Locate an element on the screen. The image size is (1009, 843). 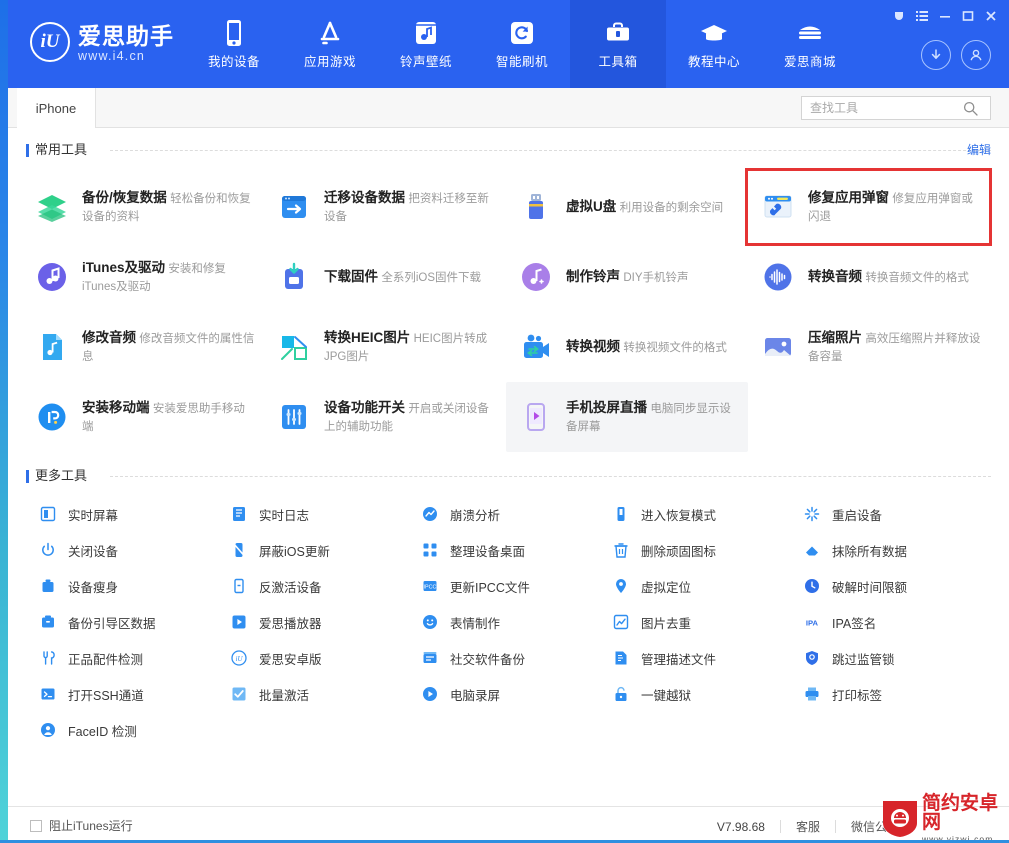
printer-icon is located at coordinates (812, 694).